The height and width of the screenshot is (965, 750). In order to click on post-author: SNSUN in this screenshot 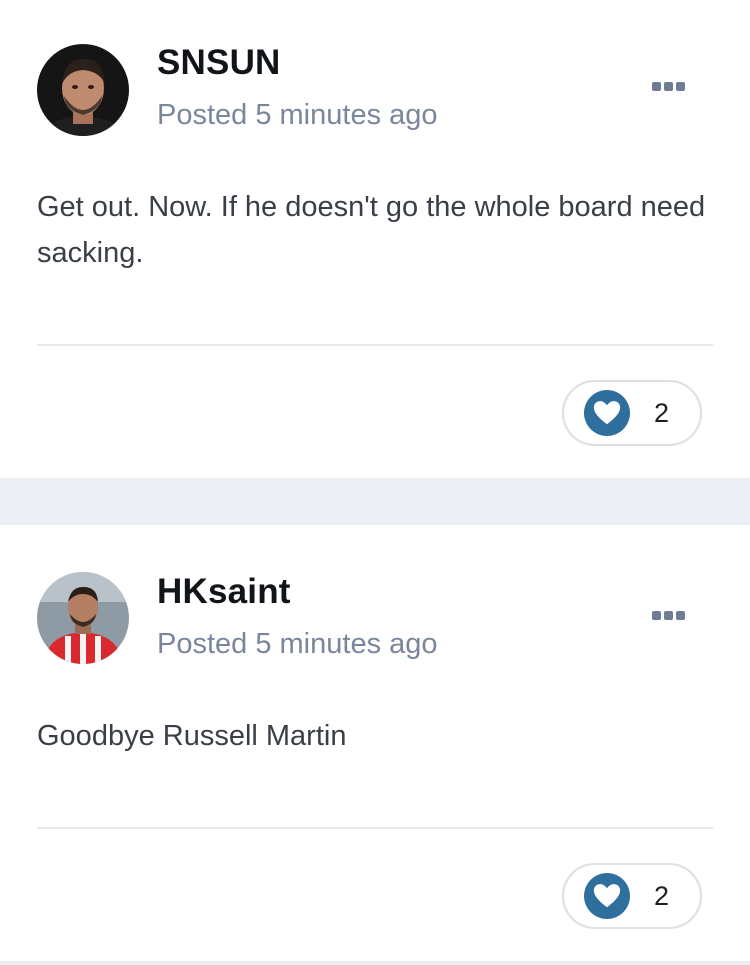, I will do `click(219, 63)`.